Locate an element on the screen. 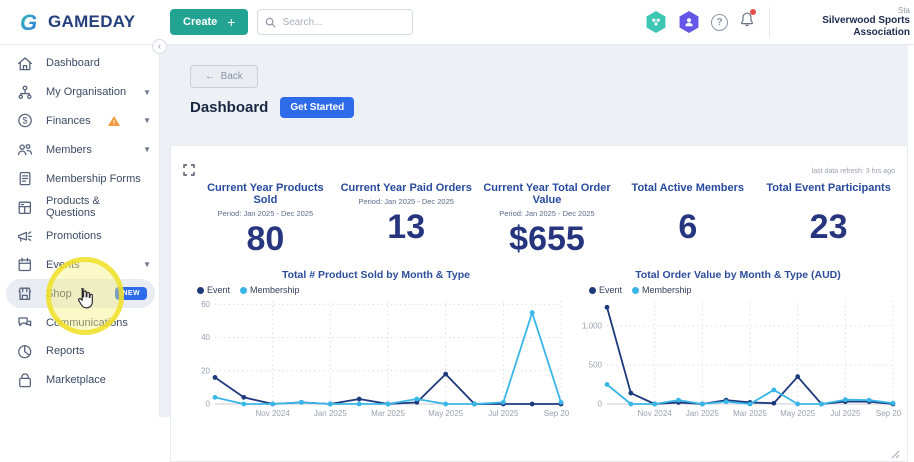 This screenshot has width=914, height=462. stat-value: 80 is located at coordinates (265, 239).